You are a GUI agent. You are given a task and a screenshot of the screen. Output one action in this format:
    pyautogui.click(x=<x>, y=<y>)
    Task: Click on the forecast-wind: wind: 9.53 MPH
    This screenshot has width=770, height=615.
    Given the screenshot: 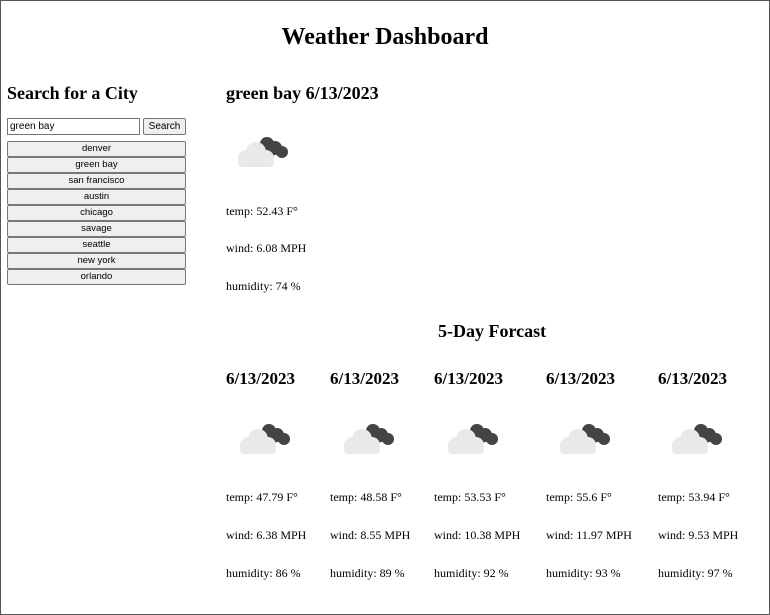 What is the action you would take?
    pyautogui.click(x=698, y=535)
    